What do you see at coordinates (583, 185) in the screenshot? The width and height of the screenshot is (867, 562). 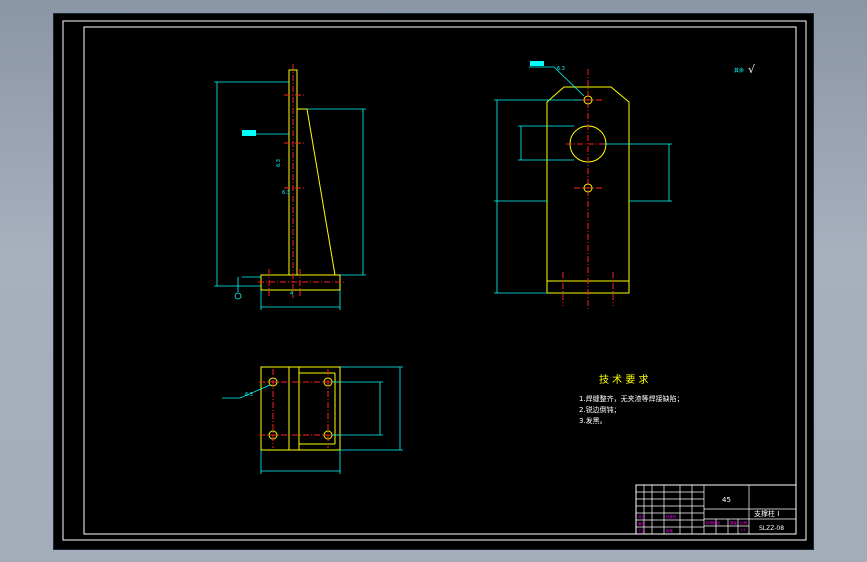 I see `side-view: 6.3` at bounding box center [583, 185].